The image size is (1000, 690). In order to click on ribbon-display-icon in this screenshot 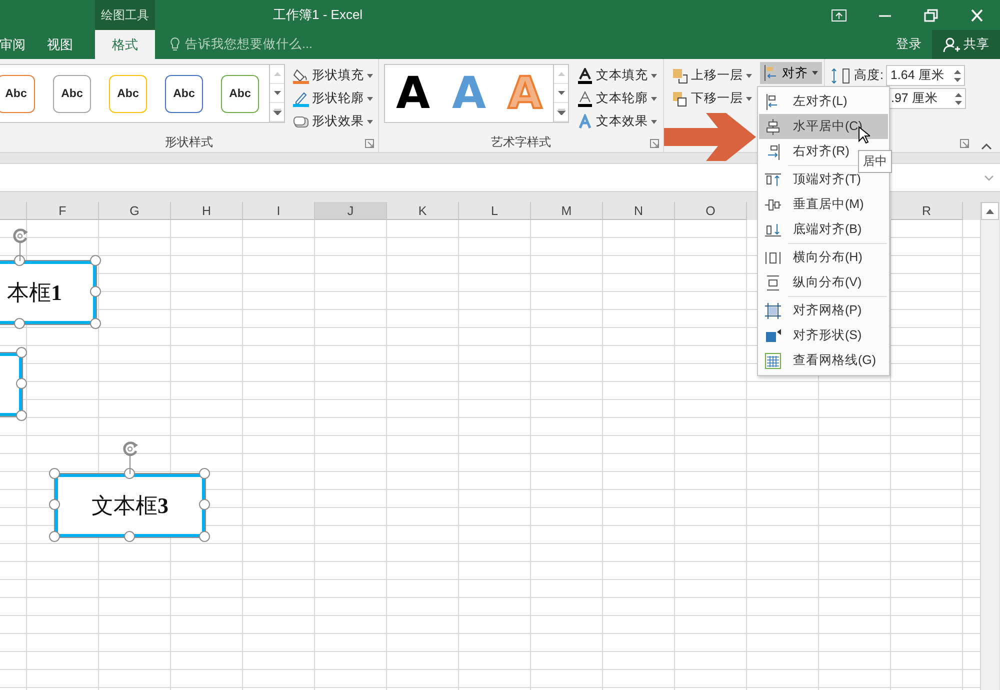, I will do `click(839, 15)`.